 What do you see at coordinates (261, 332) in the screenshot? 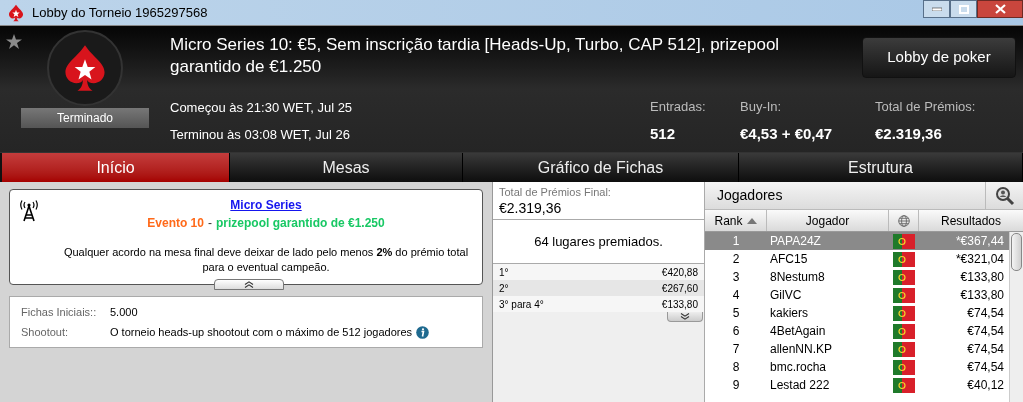
I see `detail-value: O torneio heads-up shootout com o máximo de 512 jogadores` at bounding box center [261, 332].